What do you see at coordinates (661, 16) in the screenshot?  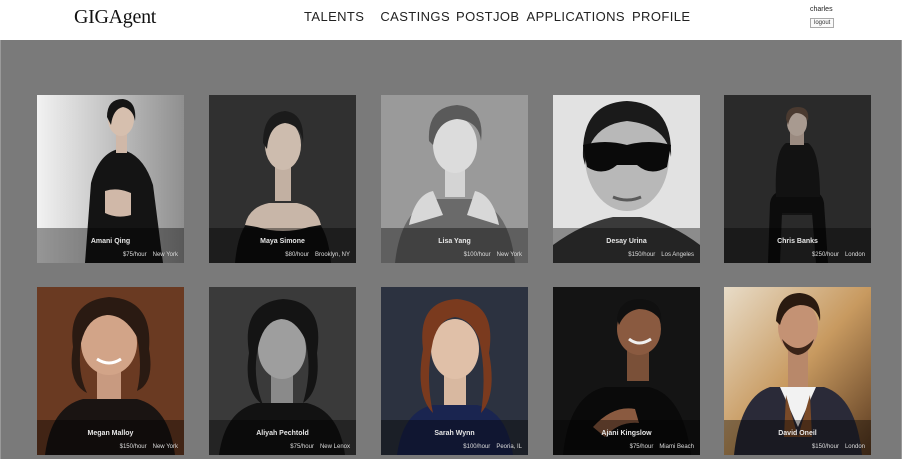 I see `nav-item-profile: PROFILE` at bounding box center [661, 16].